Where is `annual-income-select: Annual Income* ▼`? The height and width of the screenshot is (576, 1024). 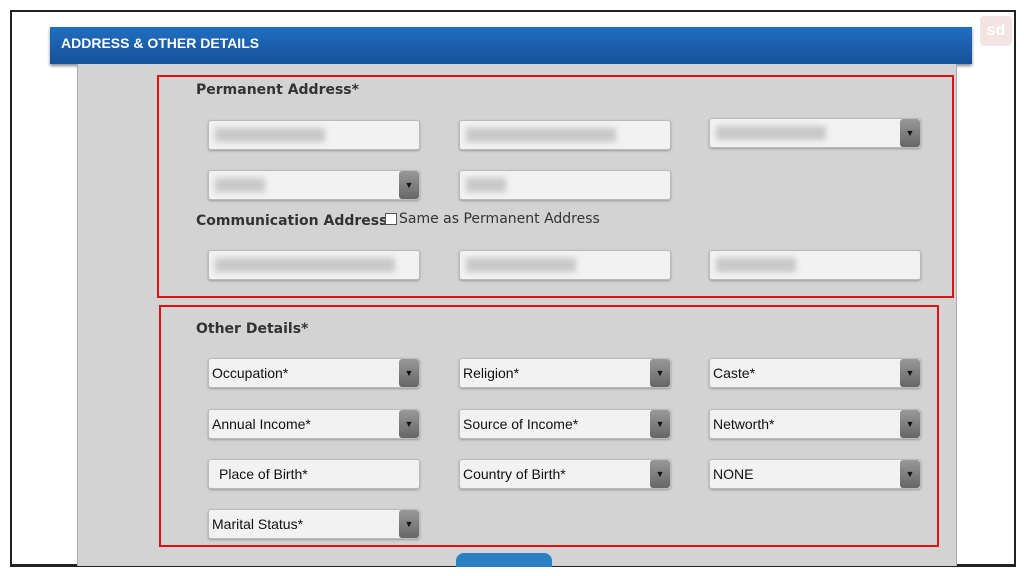 annual-income-select: Annual Income* ▼ is located at coordinates (314, 424).